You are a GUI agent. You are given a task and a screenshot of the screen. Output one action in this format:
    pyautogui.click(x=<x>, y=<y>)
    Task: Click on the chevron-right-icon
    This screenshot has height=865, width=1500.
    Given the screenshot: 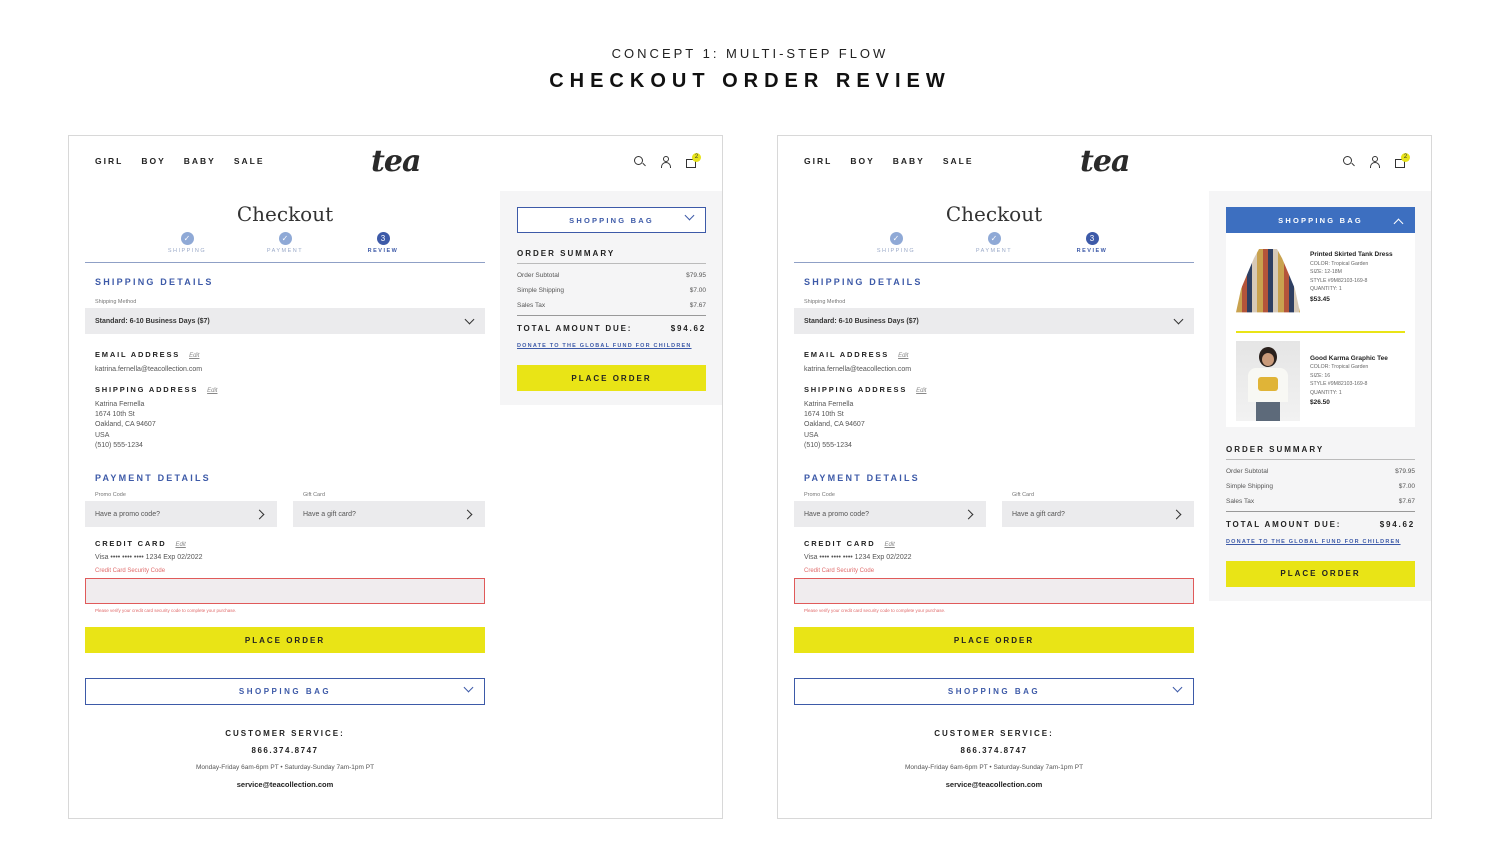 What is the action you would take?
    pyautogui.click(x=968, y=514)
    